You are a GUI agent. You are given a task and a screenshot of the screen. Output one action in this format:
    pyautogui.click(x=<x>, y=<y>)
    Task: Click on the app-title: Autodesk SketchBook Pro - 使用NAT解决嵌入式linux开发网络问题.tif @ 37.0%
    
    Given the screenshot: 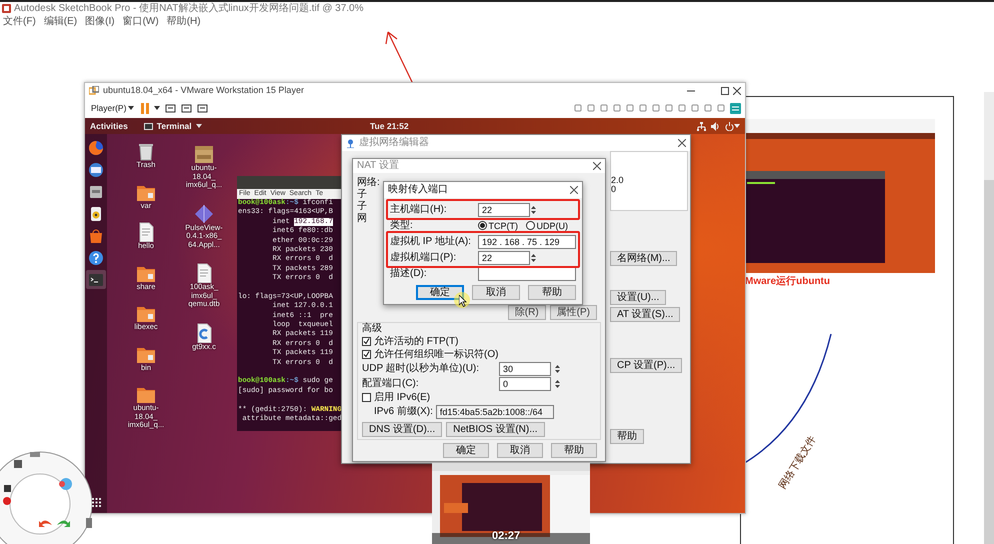 What is the action you would take?
    pyautogui.click(x=189, y=9)
    